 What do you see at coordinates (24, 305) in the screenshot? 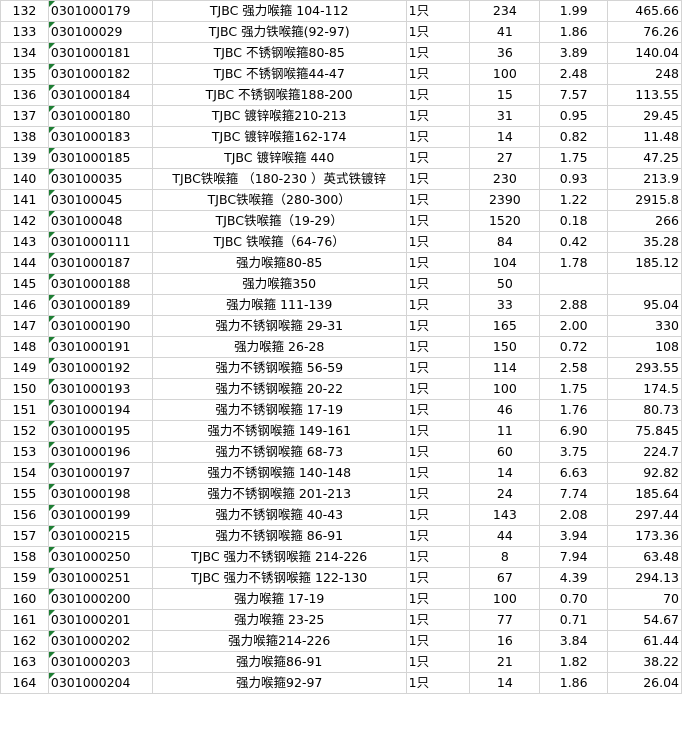
I see `row-number-cell: 146` at bounding box center [24, 305].